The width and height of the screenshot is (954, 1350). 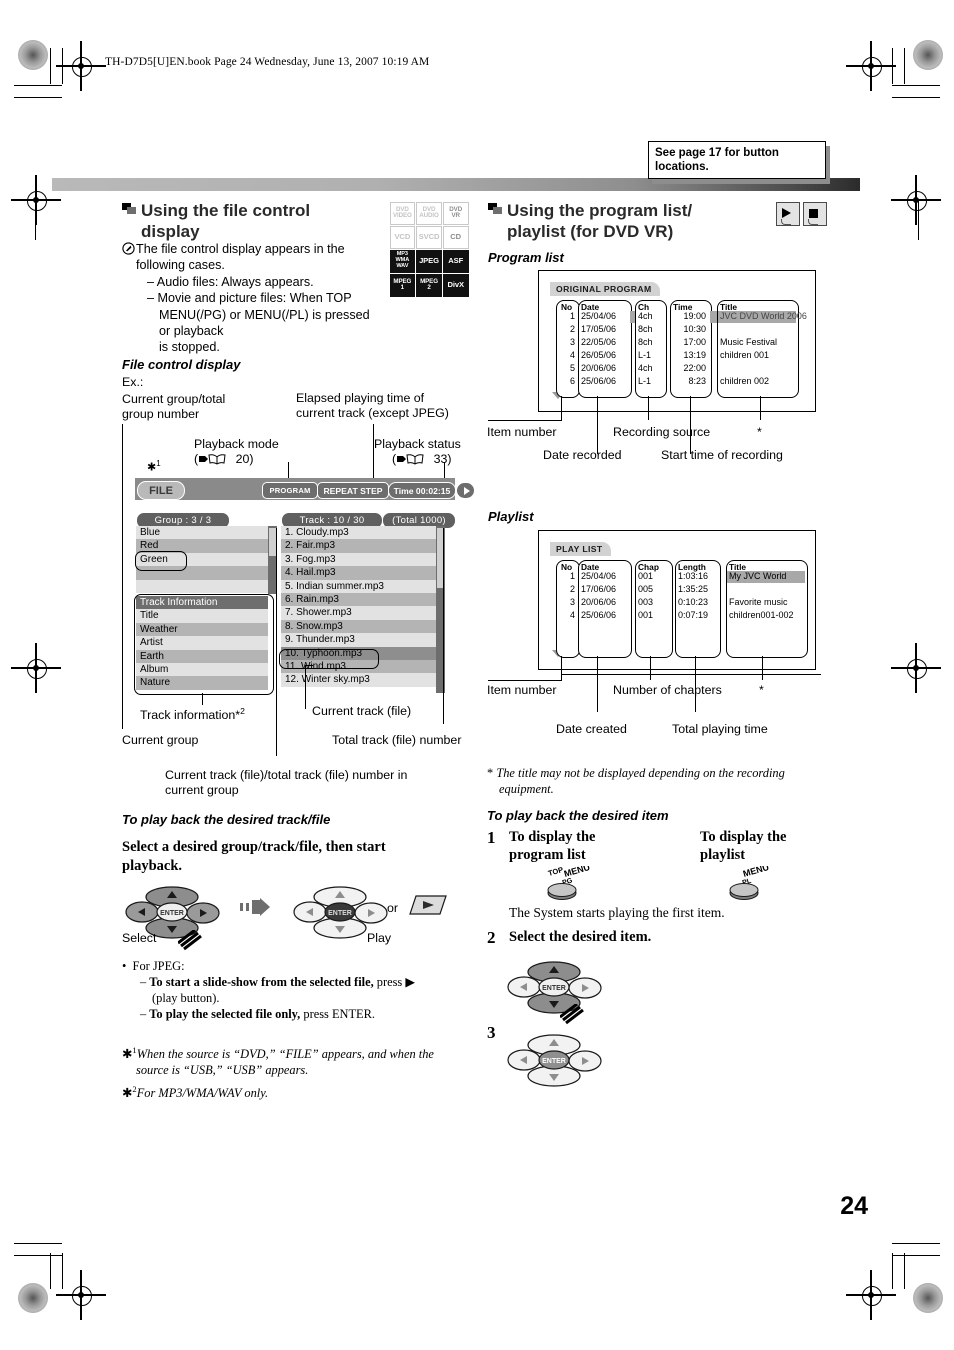 What do you see at coordinates (455, 213) in the screenshot?
I see `format-badge-dvd-vr: DVD VR` at bounding box center [455, 213].